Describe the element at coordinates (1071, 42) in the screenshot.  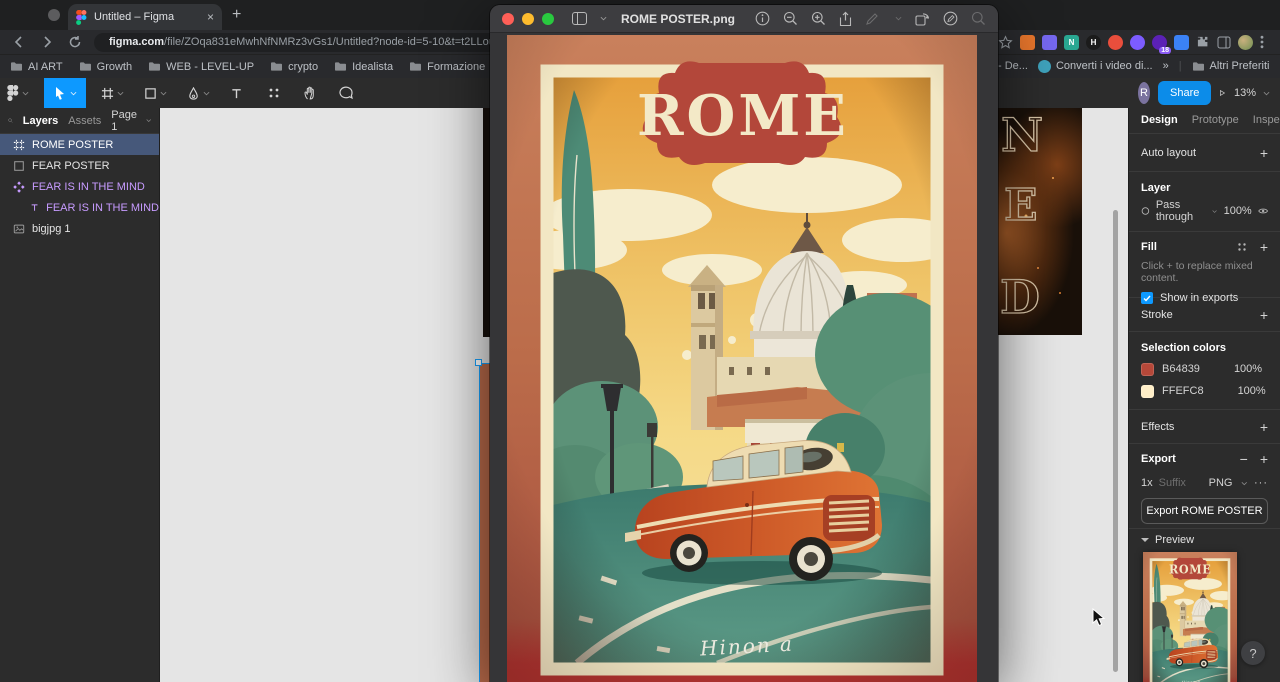
I see `extension-icon-teal-n: N` at that location.